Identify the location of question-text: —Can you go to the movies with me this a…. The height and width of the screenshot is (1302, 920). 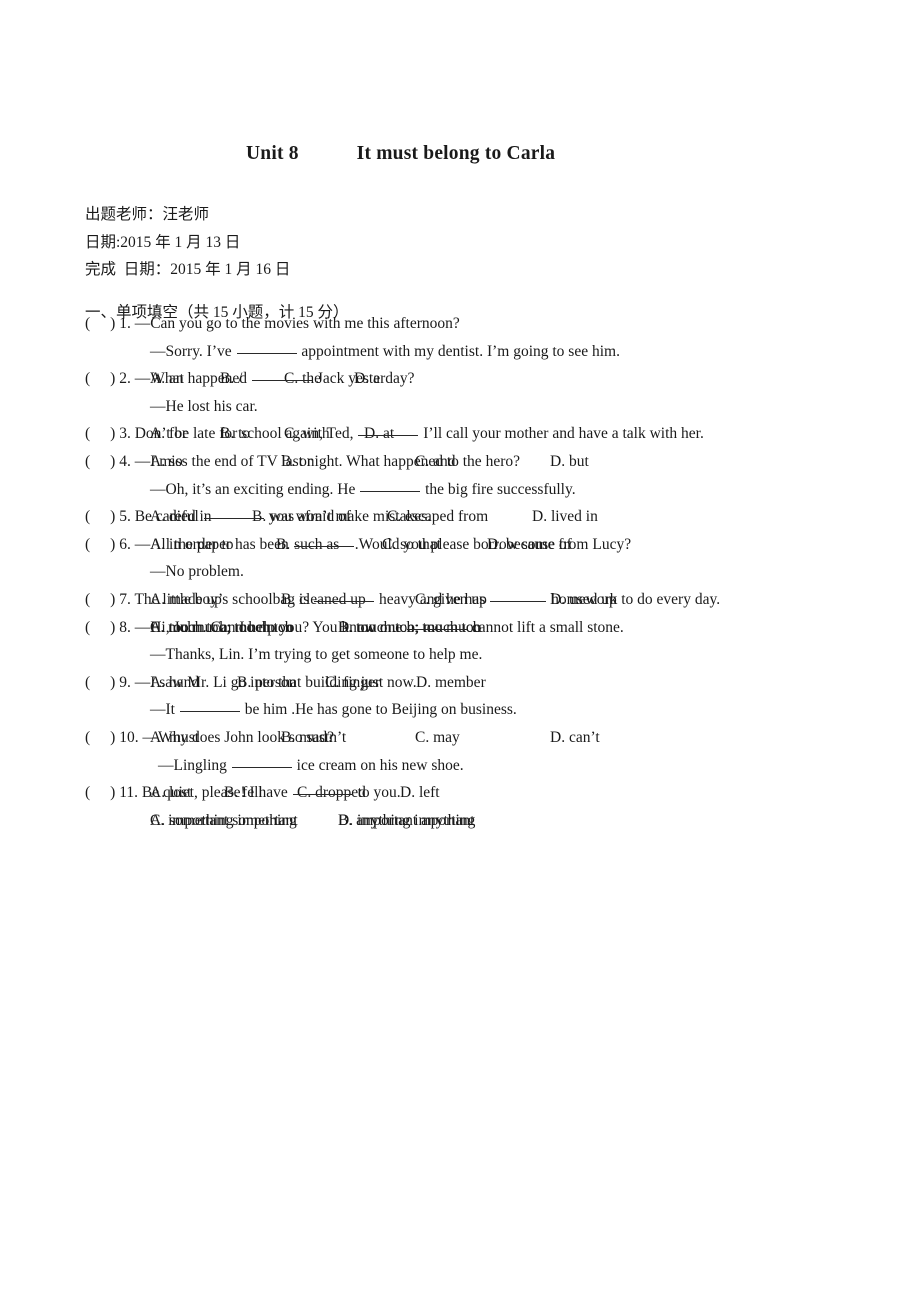
(297, 323).